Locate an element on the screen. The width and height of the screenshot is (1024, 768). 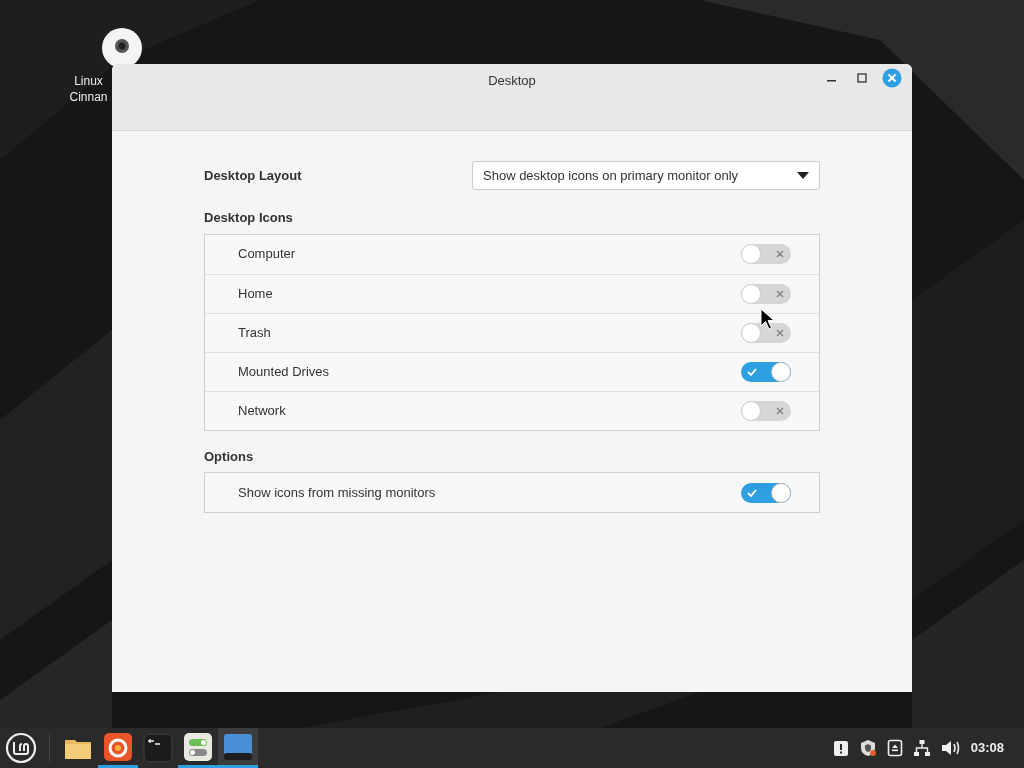
caret-icon is located at coordinates (803, 175).